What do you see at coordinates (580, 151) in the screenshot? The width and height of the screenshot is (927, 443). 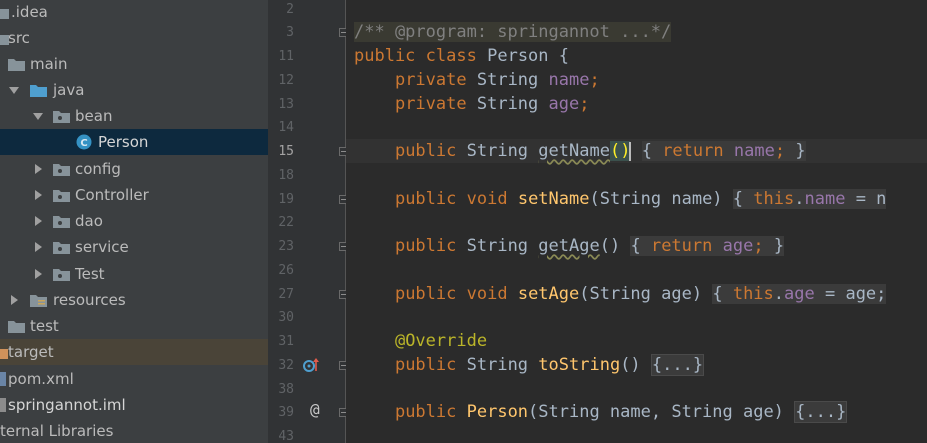 I see `code-line-15: public String getName() { return name; }` at bounding box center [580, 151].